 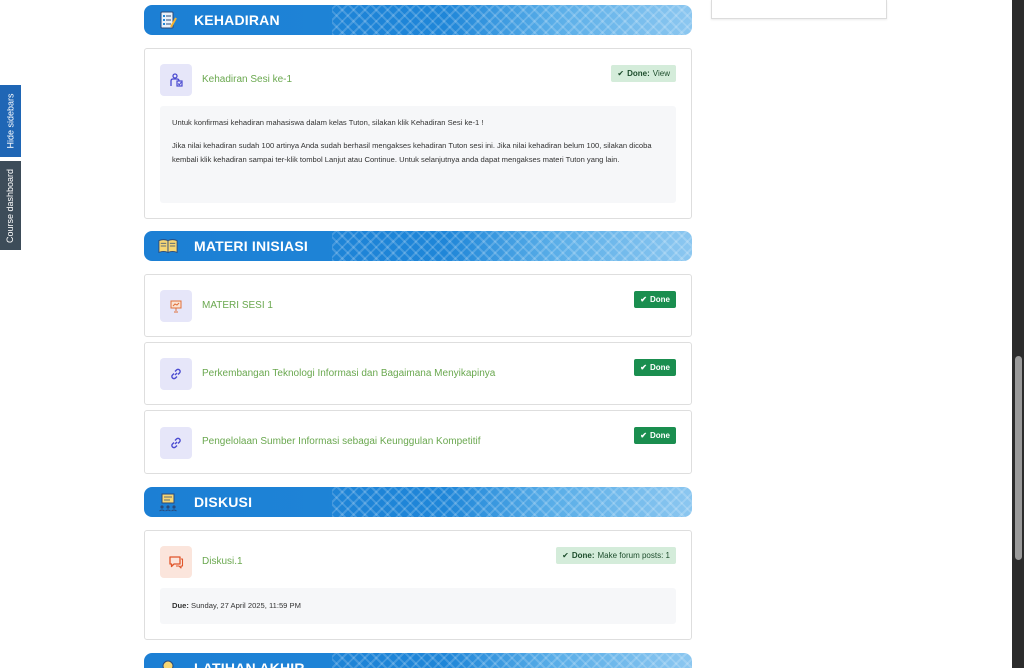 What do you see at coordinates (799, 9) in the screenshot?
I see `right-sidebar-block` at bounding box center [799, 9].